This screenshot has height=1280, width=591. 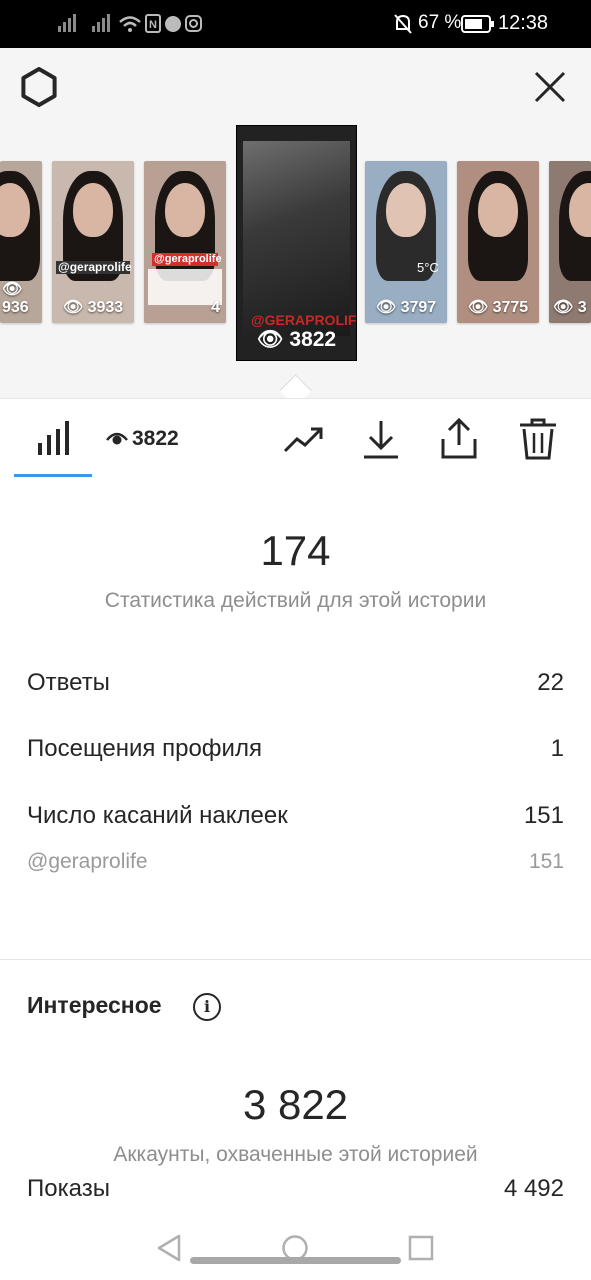 What do you see at coordinates (153, 25) in the screenshot?
I see `svg-text: N` at bounding box center [153, 25].